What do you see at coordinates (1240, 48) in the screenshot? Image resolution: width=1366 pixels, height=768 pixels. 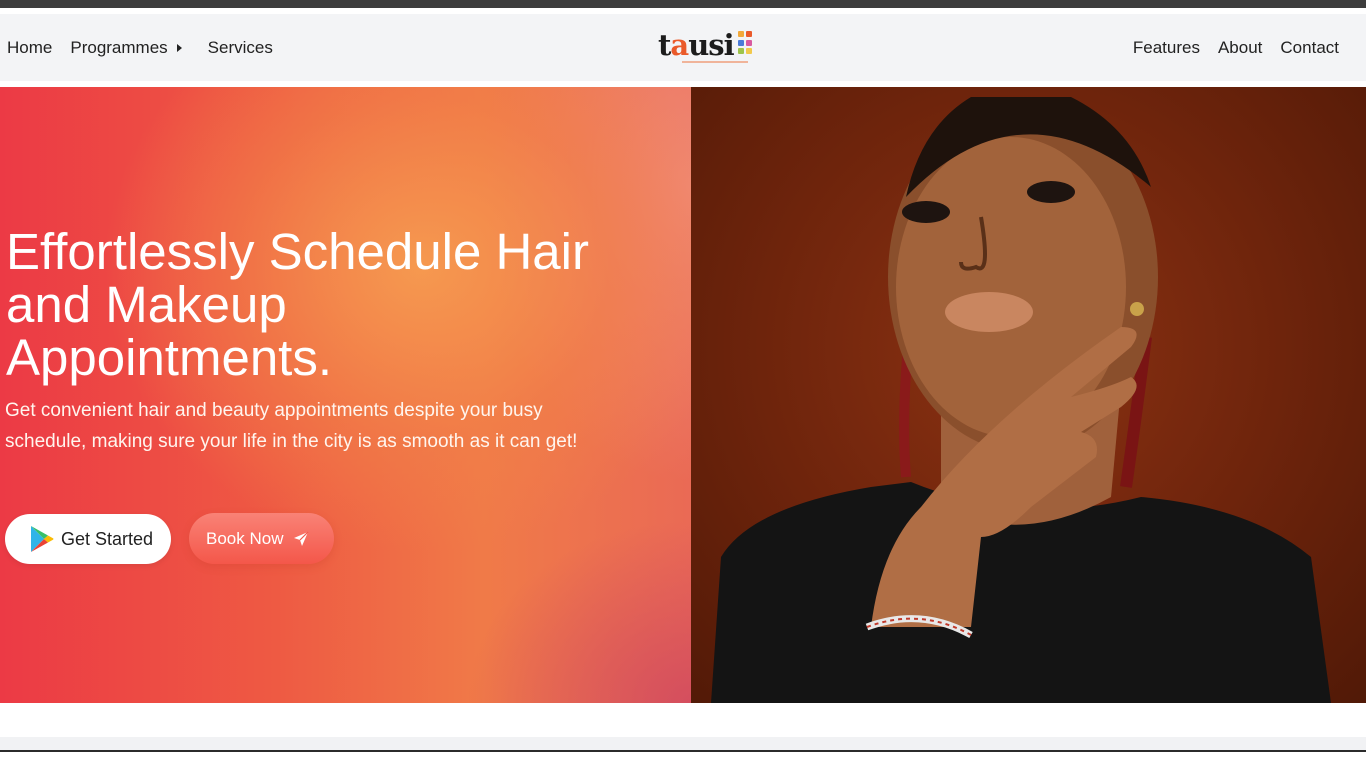 I see `nav-link-about: About` at bounding box center [1240, 48].